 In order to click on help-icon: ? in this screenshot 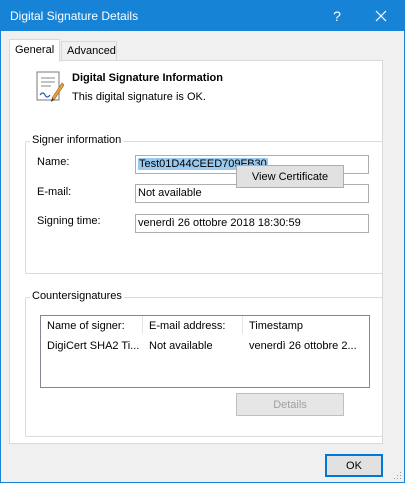, I will do `click(337, 16)`.